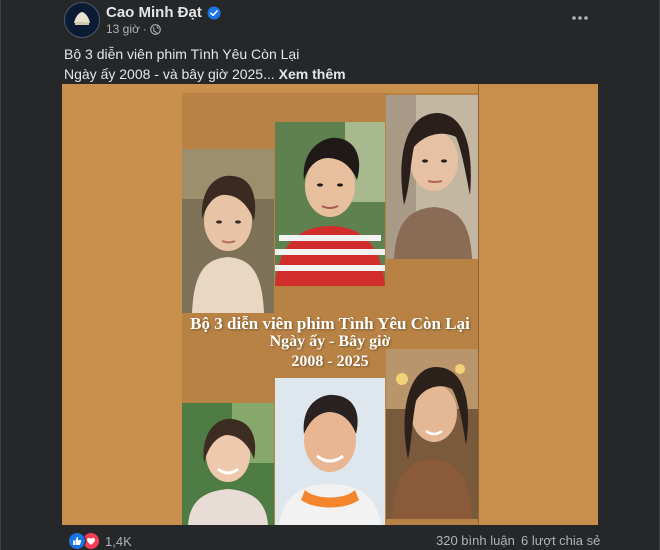 This screenshot has width=660, height=550. Describe the element at coordinates (538, 304) in the screenshot. I see `post-image-next-panel` at that location.